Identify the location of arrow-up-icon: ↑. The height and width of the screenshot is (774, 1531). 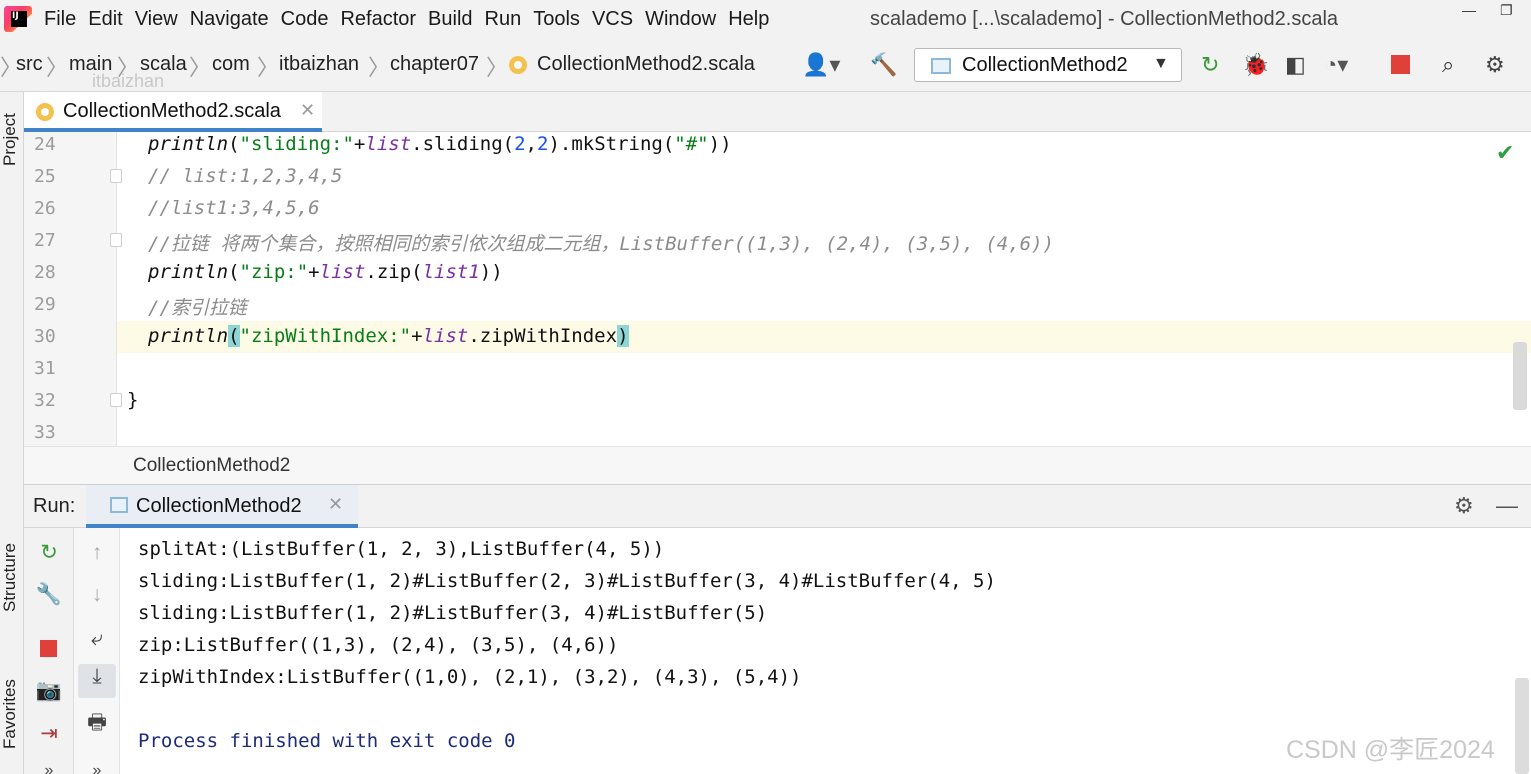
(97, 553).